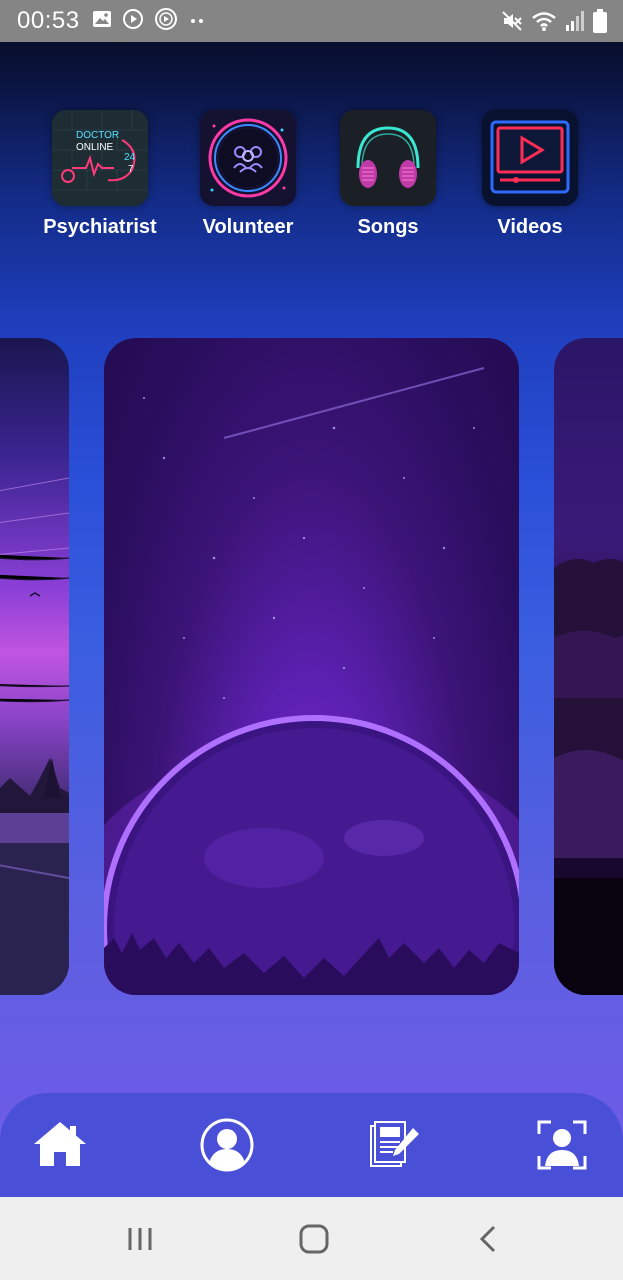  Describe the element at coordinates (248, 158) in the screenshot. I see `volunteer-group-icon` at that location.